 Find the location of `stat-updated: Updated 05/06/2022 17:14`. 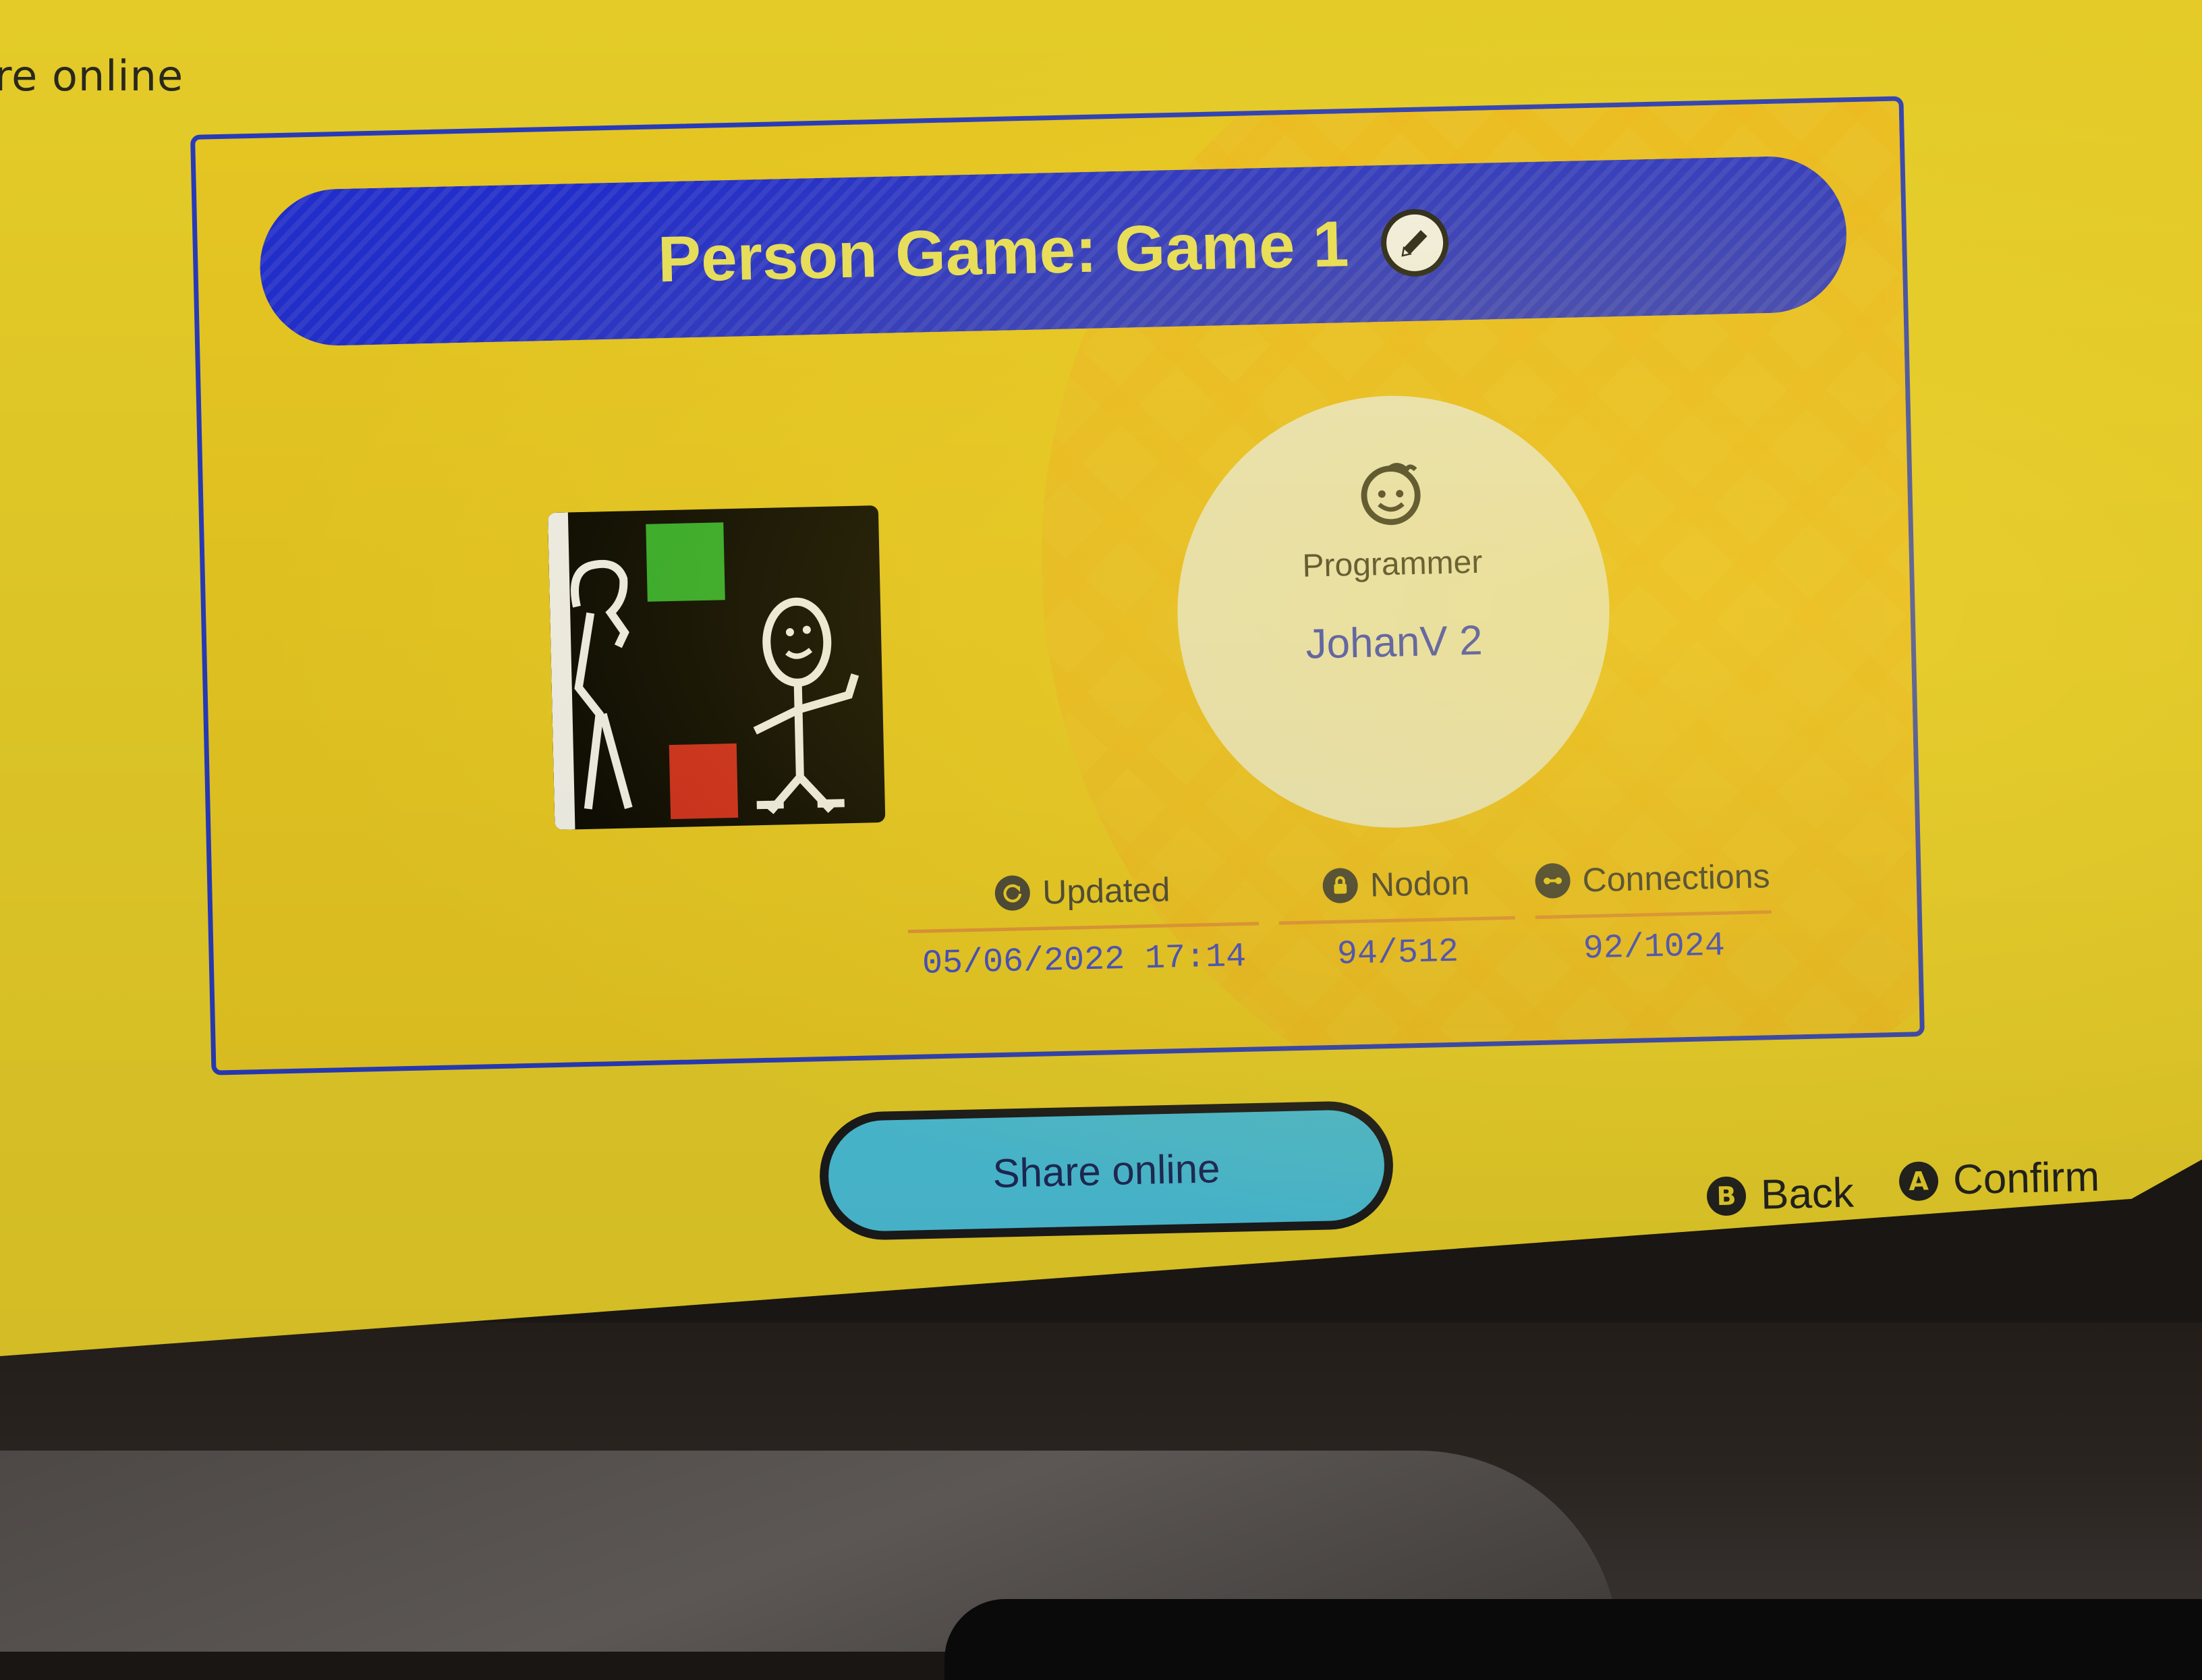

stat-updated: Updated 05/06/2022 17:14 is located at coordinates (1083, 922).